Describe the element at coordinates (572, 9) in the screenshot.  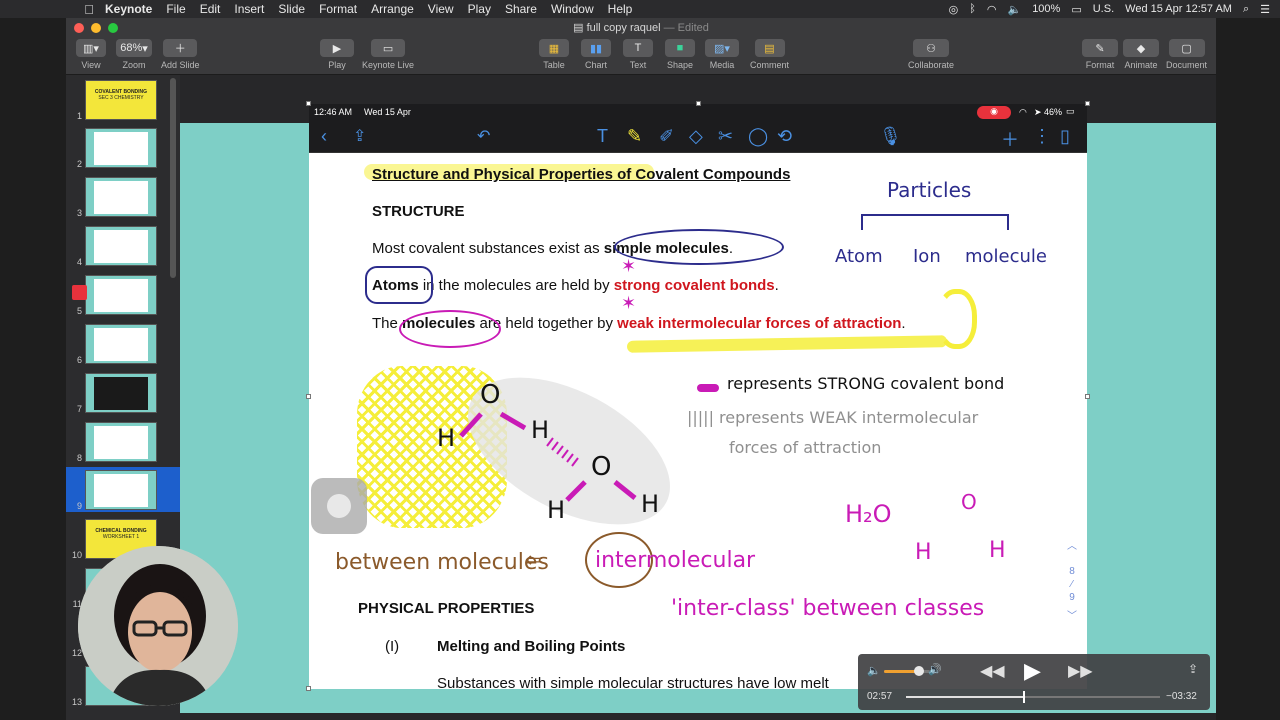
I see `menu-window: Window` at that location.